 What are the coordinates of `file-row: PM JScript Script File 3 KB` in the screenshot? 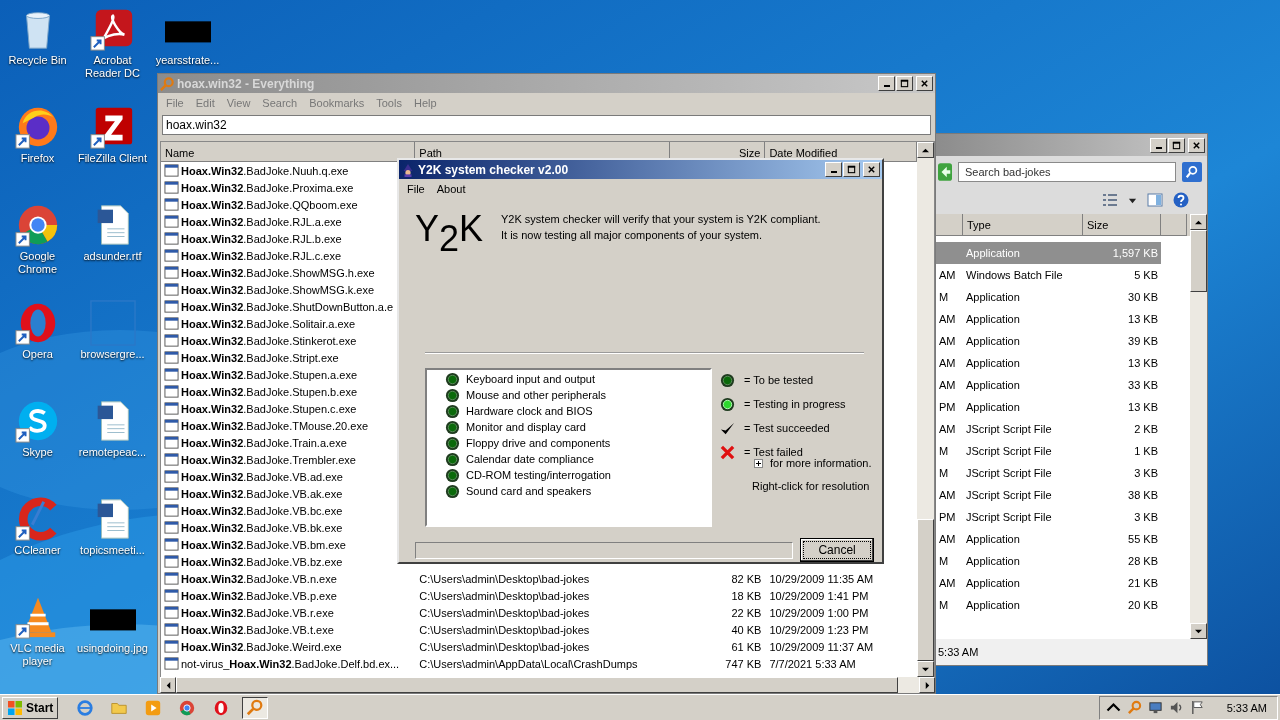 It's located at (1048, 517).